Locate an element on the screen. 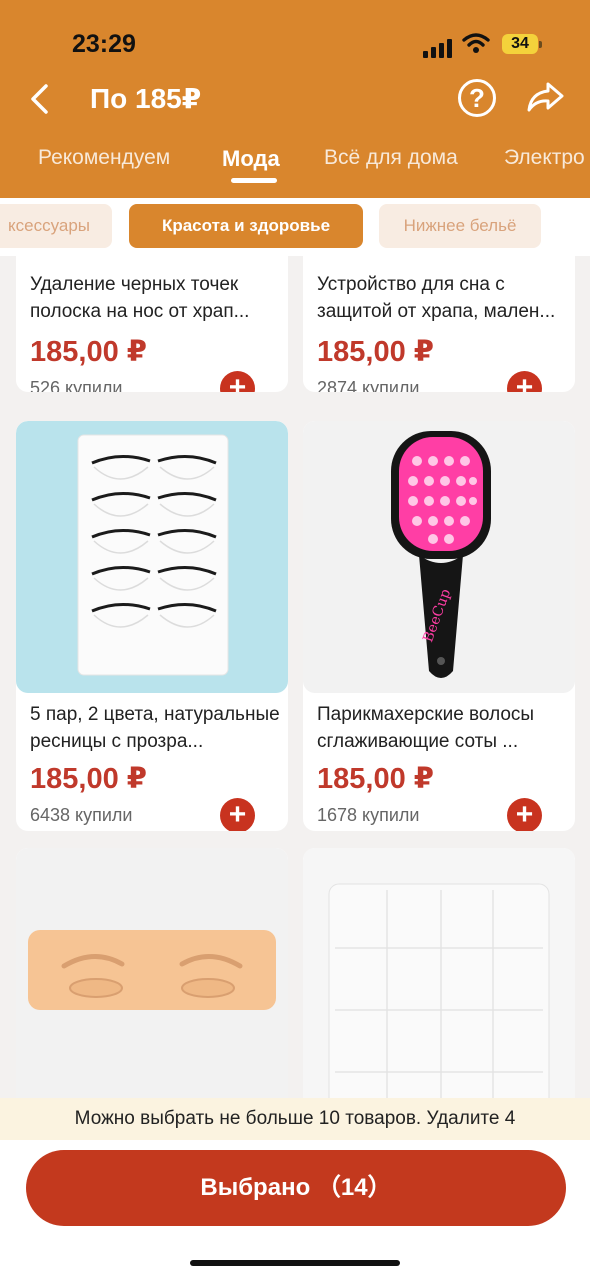 Image resolution: width=590 pixels, height=1280 pixels. chip-beauty-health: Красота и здоровье is located at coordinates (246, 226).